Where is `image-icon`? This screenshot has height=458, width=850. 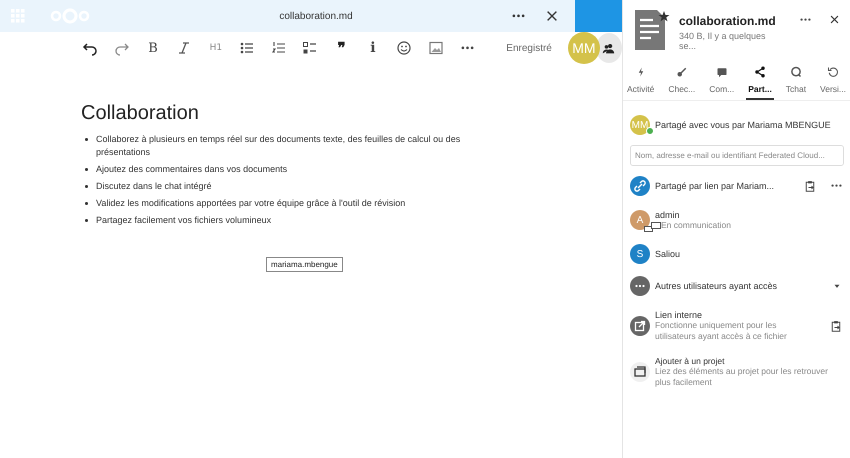 image-icon is located at coordinates (436, 48).